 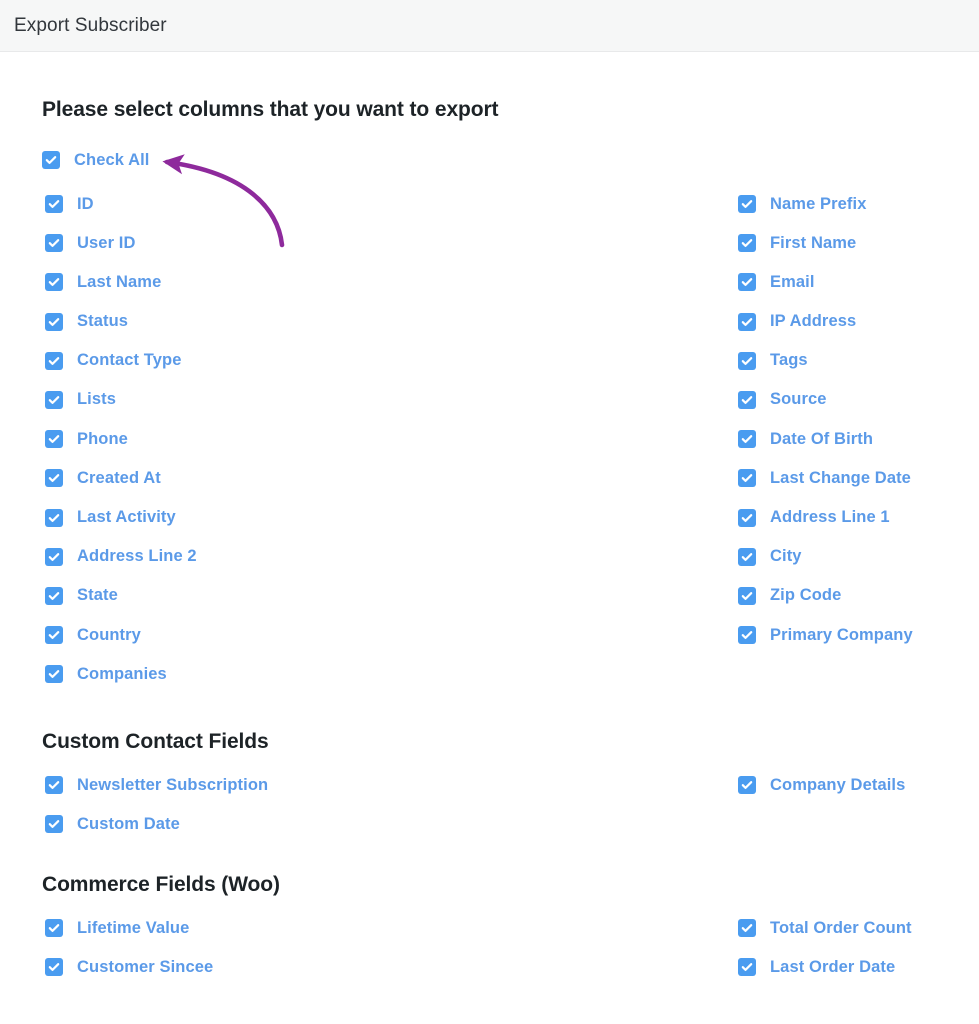 I want to click on column-option-label: Address Line 1, so click(x=830, y=517).